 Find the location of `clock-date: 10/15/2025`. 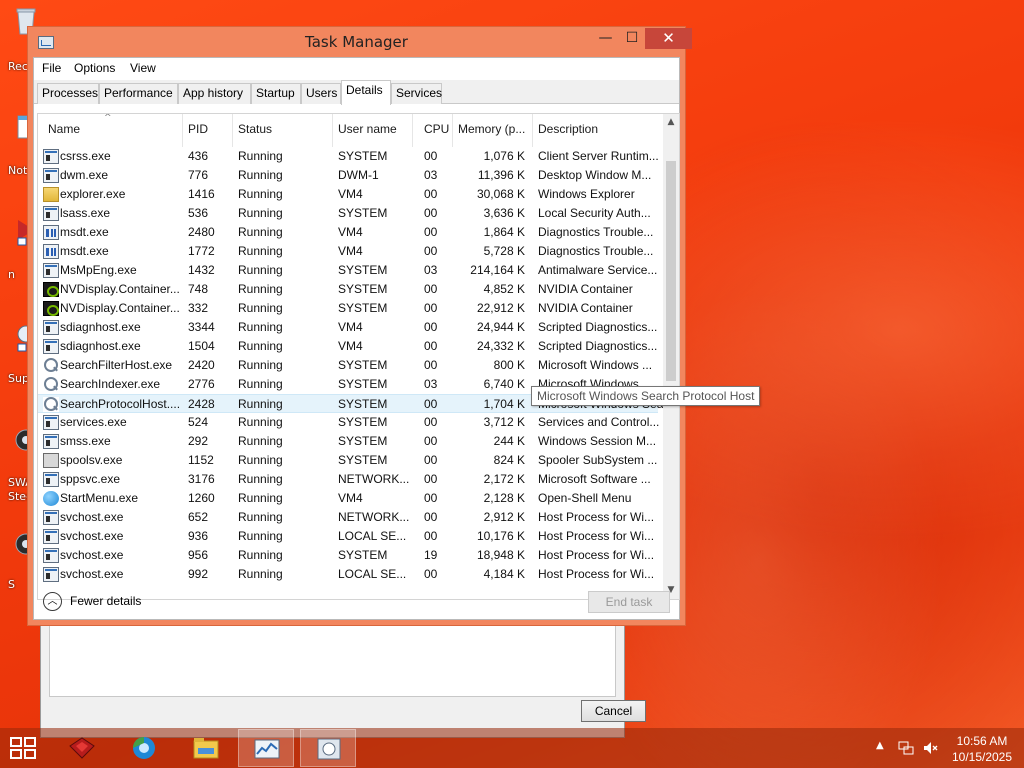

clock-date: 10/15/2025 is located at coordinates (982, 757).